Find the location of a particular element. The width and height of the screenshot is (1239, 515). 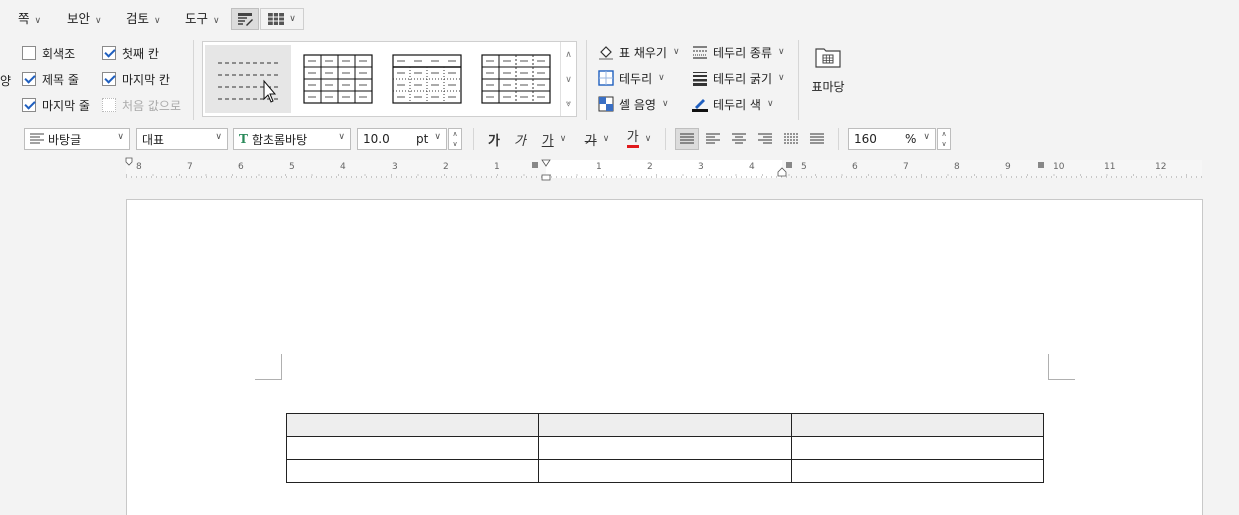

margin-corner-top-right is located at coordinates (1061, 367).